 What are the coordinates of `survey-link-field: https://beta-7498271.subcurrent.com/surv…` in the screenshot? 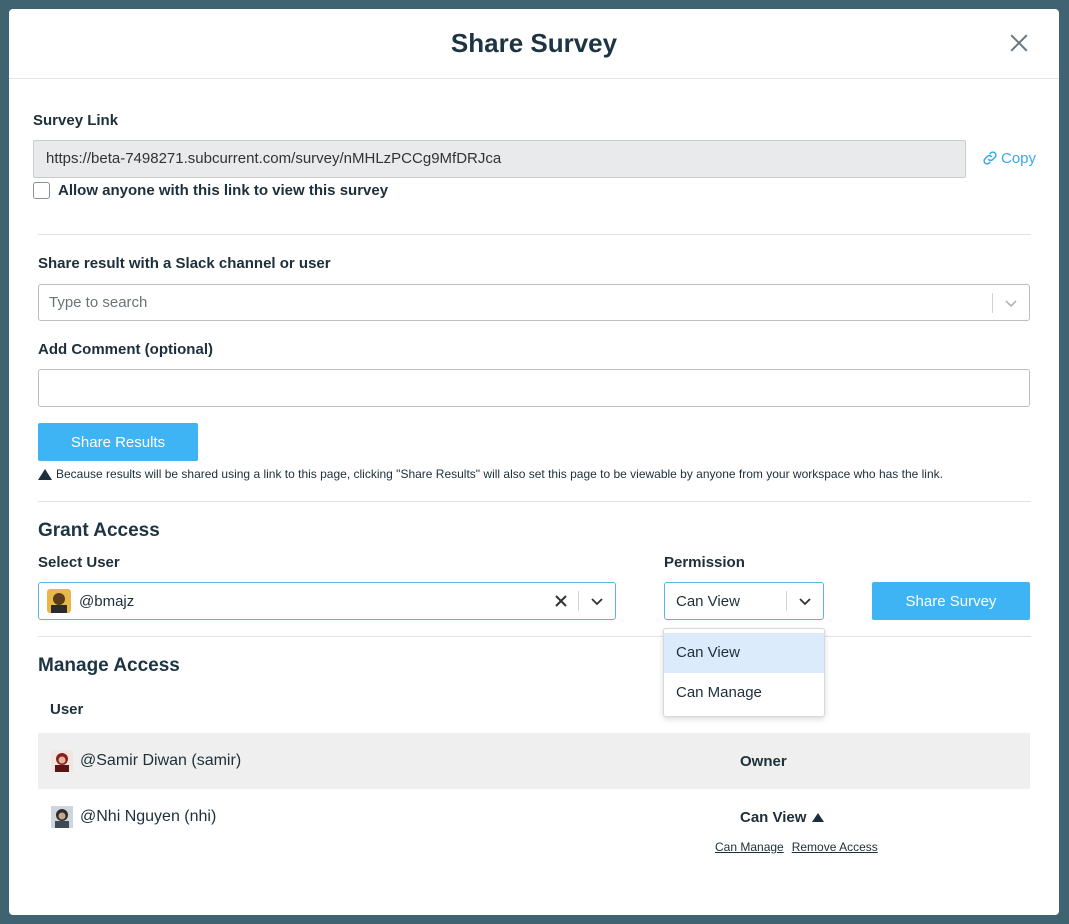 It's located at (499, 159).